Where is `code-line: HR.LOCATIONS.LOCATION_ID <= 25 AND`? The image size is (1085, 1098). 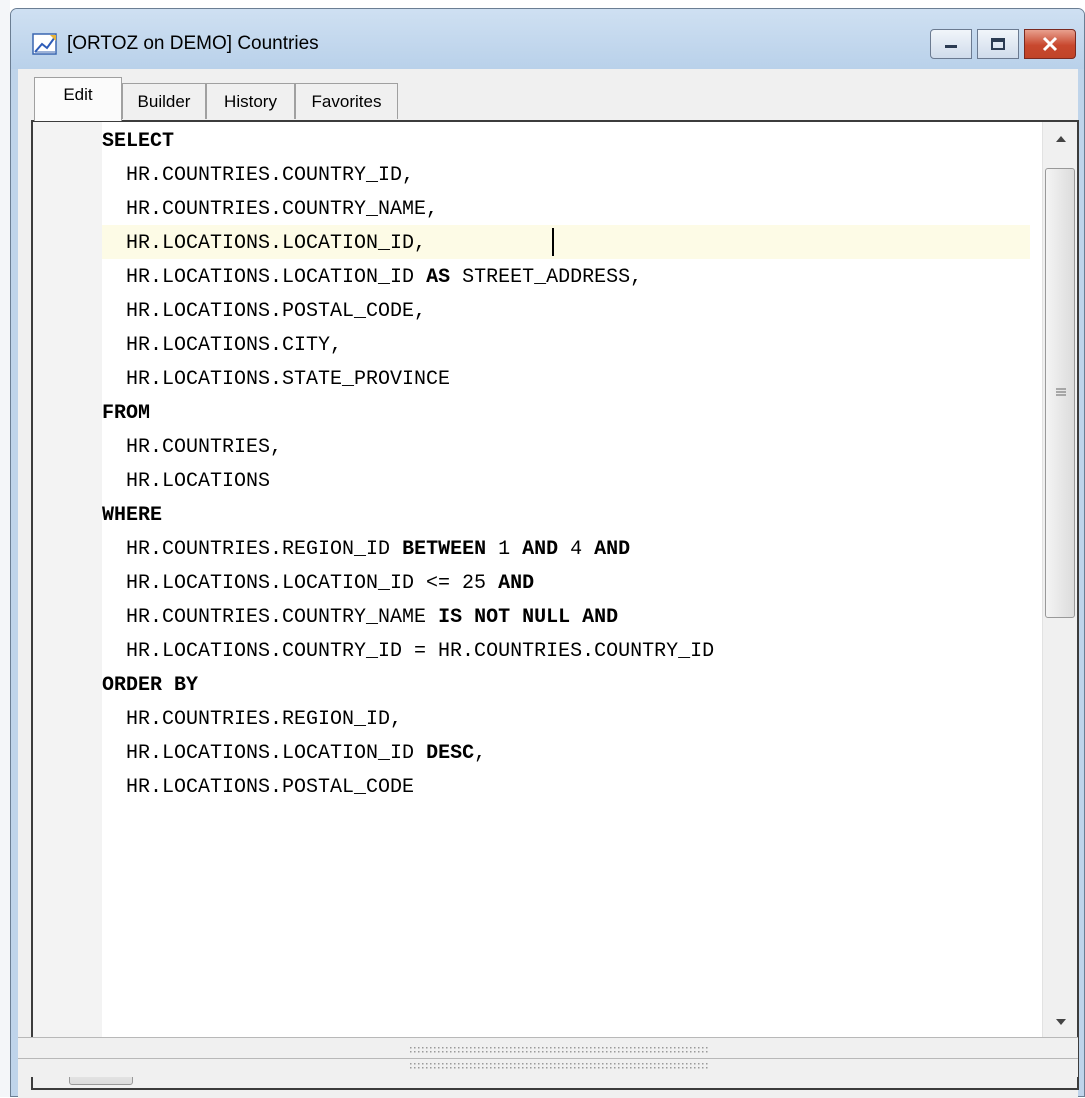
code-line: HR.LOCATIONS.LOCATION_ID <= 25 AND is located at coordinates (408, 584).